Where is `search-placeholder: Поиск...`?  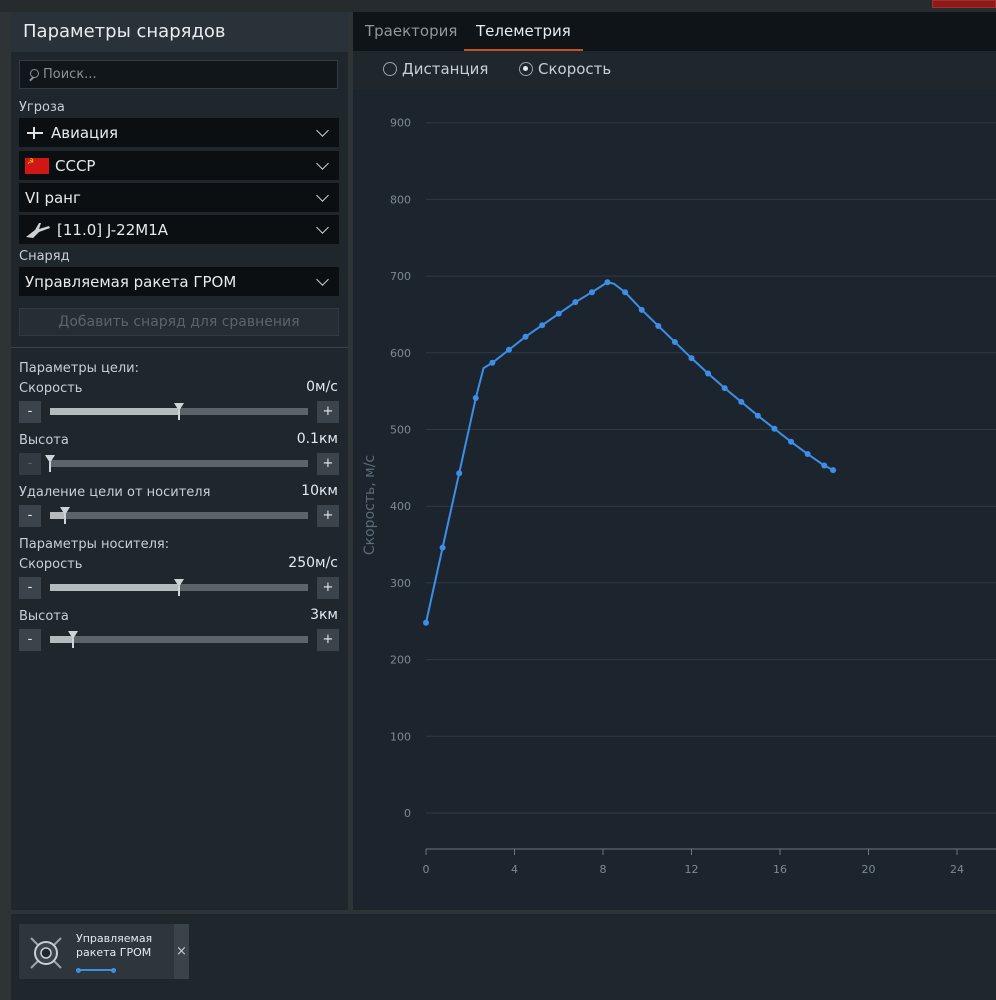 search-placeholder: Поиск... is located at coordinates (70, 74).